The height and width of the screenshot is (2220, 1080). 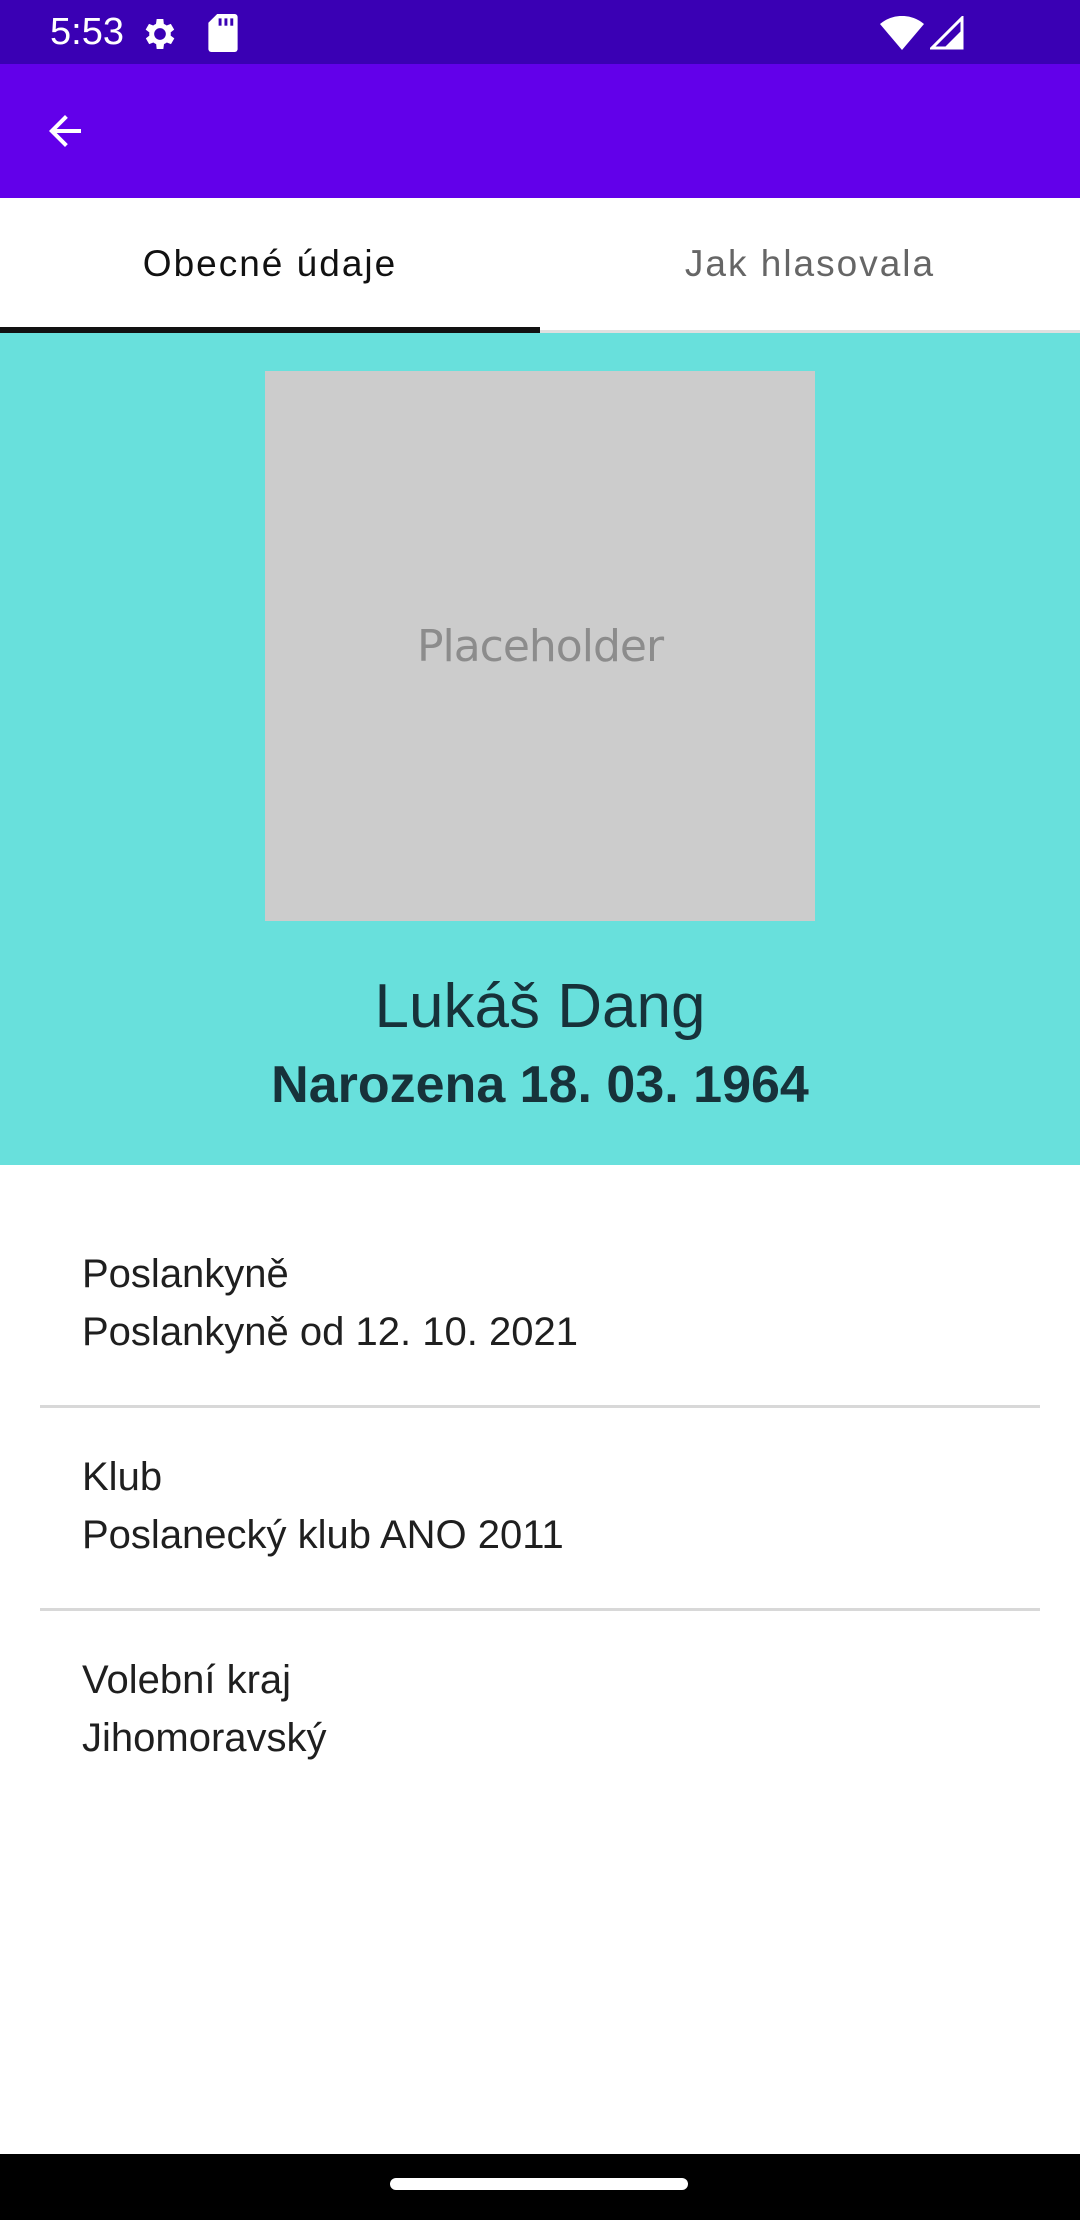 I want to click on photo-placeholder-text: Placeholder, so click(x=540, y=646).